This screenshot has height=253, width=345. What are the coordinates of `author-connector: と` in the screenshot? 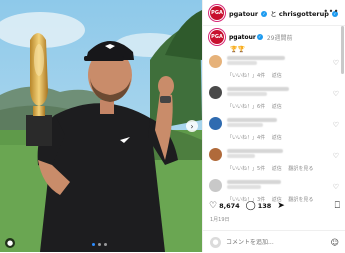 It's located at (273, 13).